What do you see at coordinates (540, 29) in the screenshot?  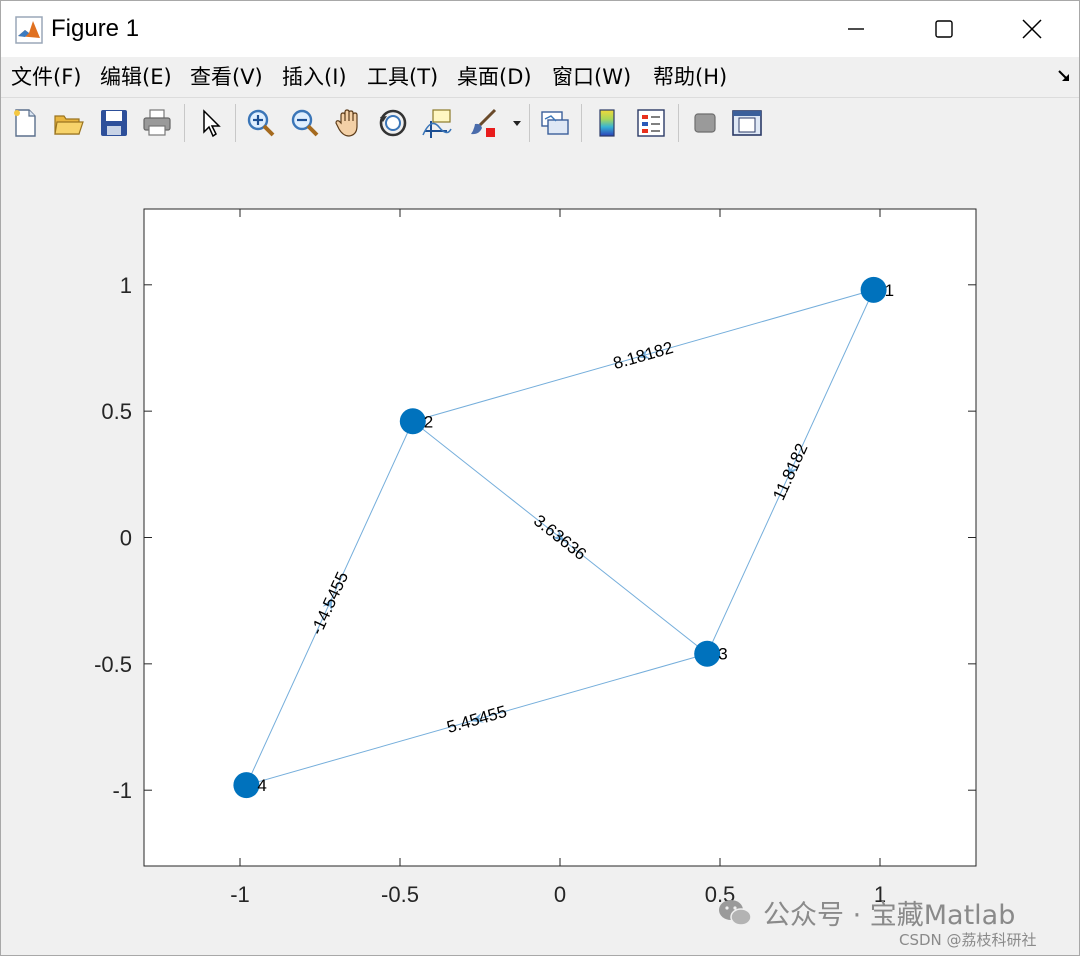 I see `title-bar: Figure 1` at bounding box center [540, 29].